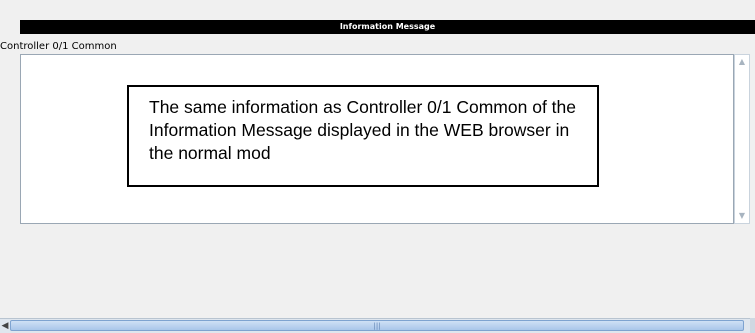 This screenshot has height=333, width=755. Describe the element at coordinates (5, 326) in the screenshot. I see `chevron-left-icon: ◀` at that location.